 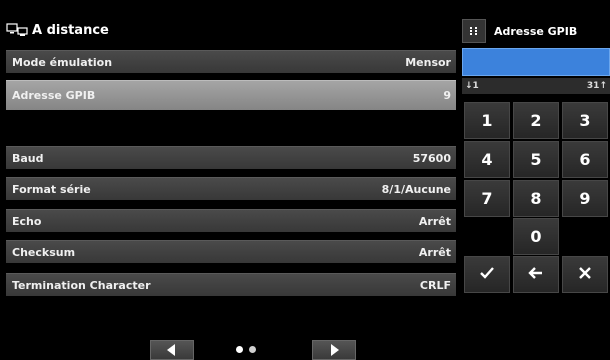 I want to click on keypad-header: Adresse GPIB, so click(x=536, y=31).